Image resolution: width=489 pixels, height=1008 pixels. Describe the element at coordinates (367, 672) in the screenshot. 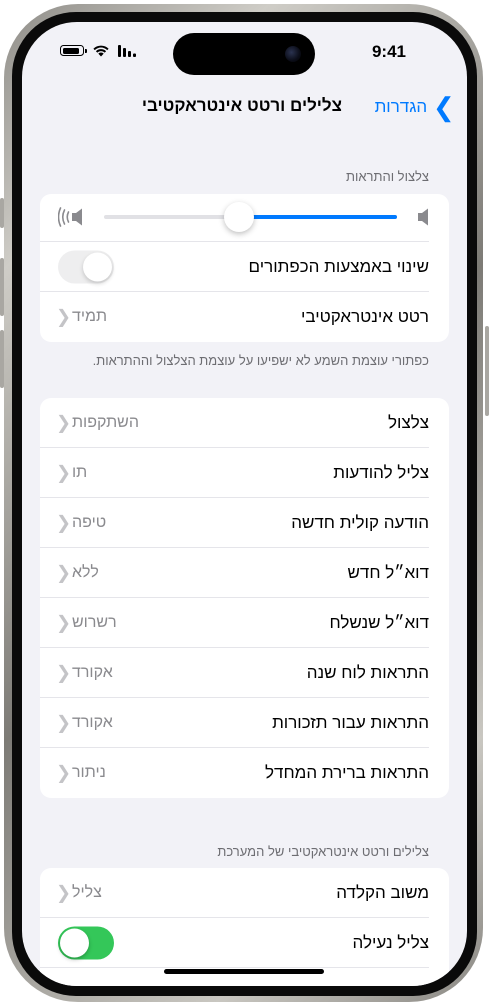

I see `sound-row-label: התראות לוח שנה` at that location.